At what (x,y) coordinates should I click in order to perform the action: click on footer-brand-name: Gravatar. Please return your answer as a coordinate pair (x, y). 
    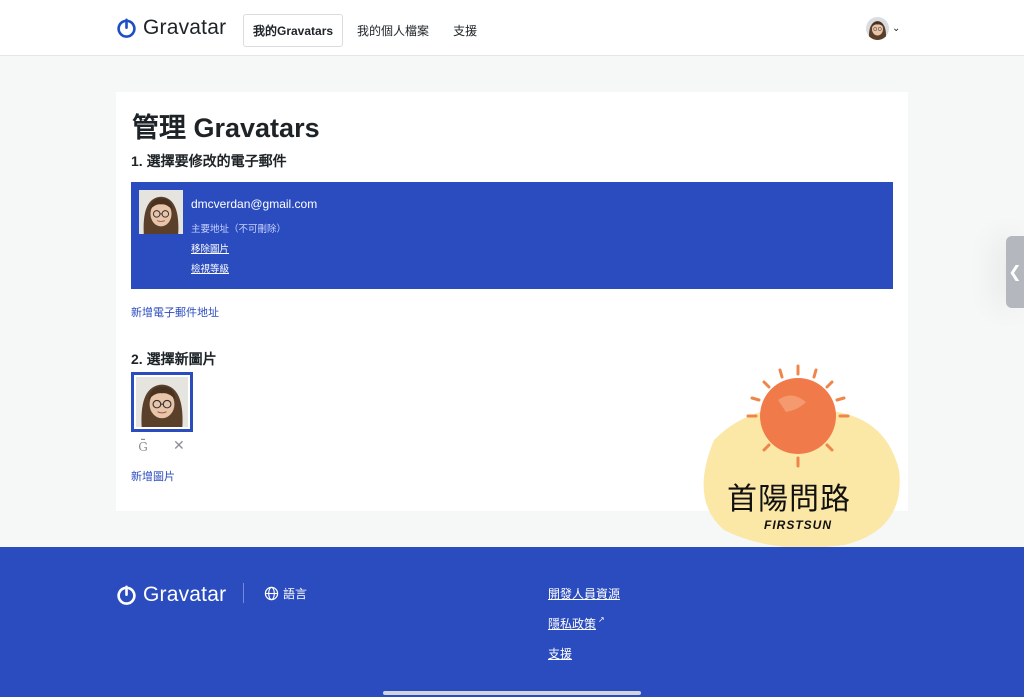
    Looking at the image, I should click on (185, 594).